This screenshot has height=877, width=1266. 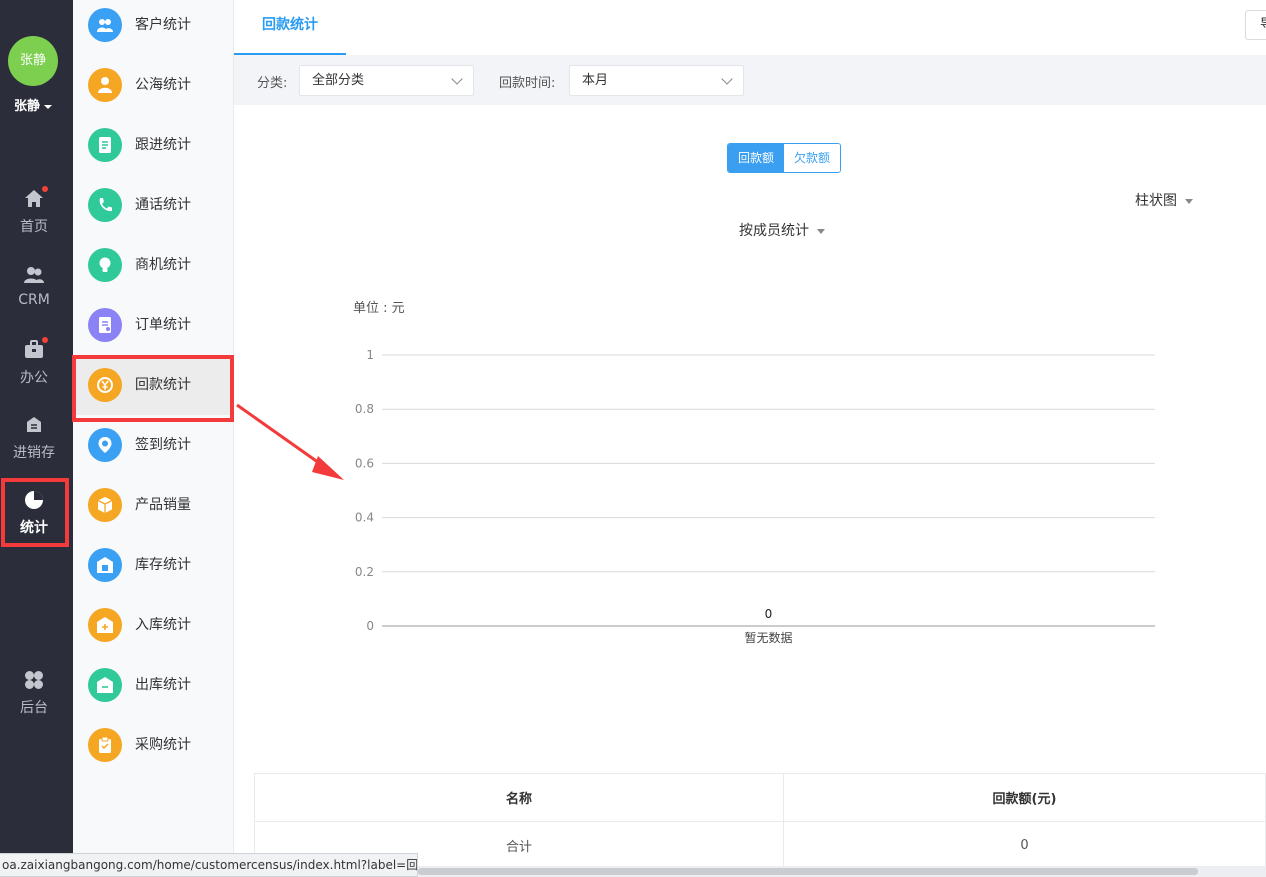 I want to click on y-tick-label: 0.2, so click(x=364, y=572).